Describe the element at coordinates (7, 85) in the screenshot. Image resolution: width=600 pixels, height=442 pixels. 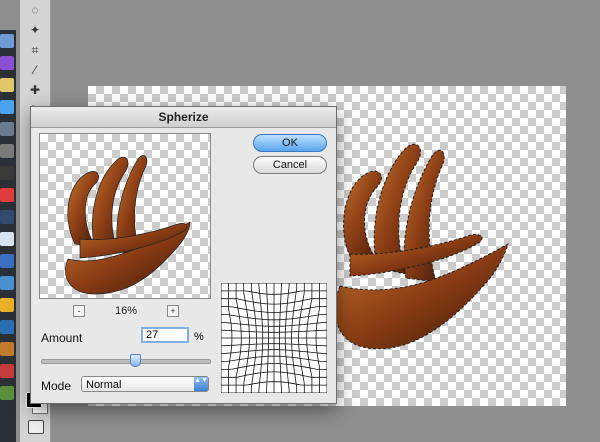
I see `note-icon` at that location.